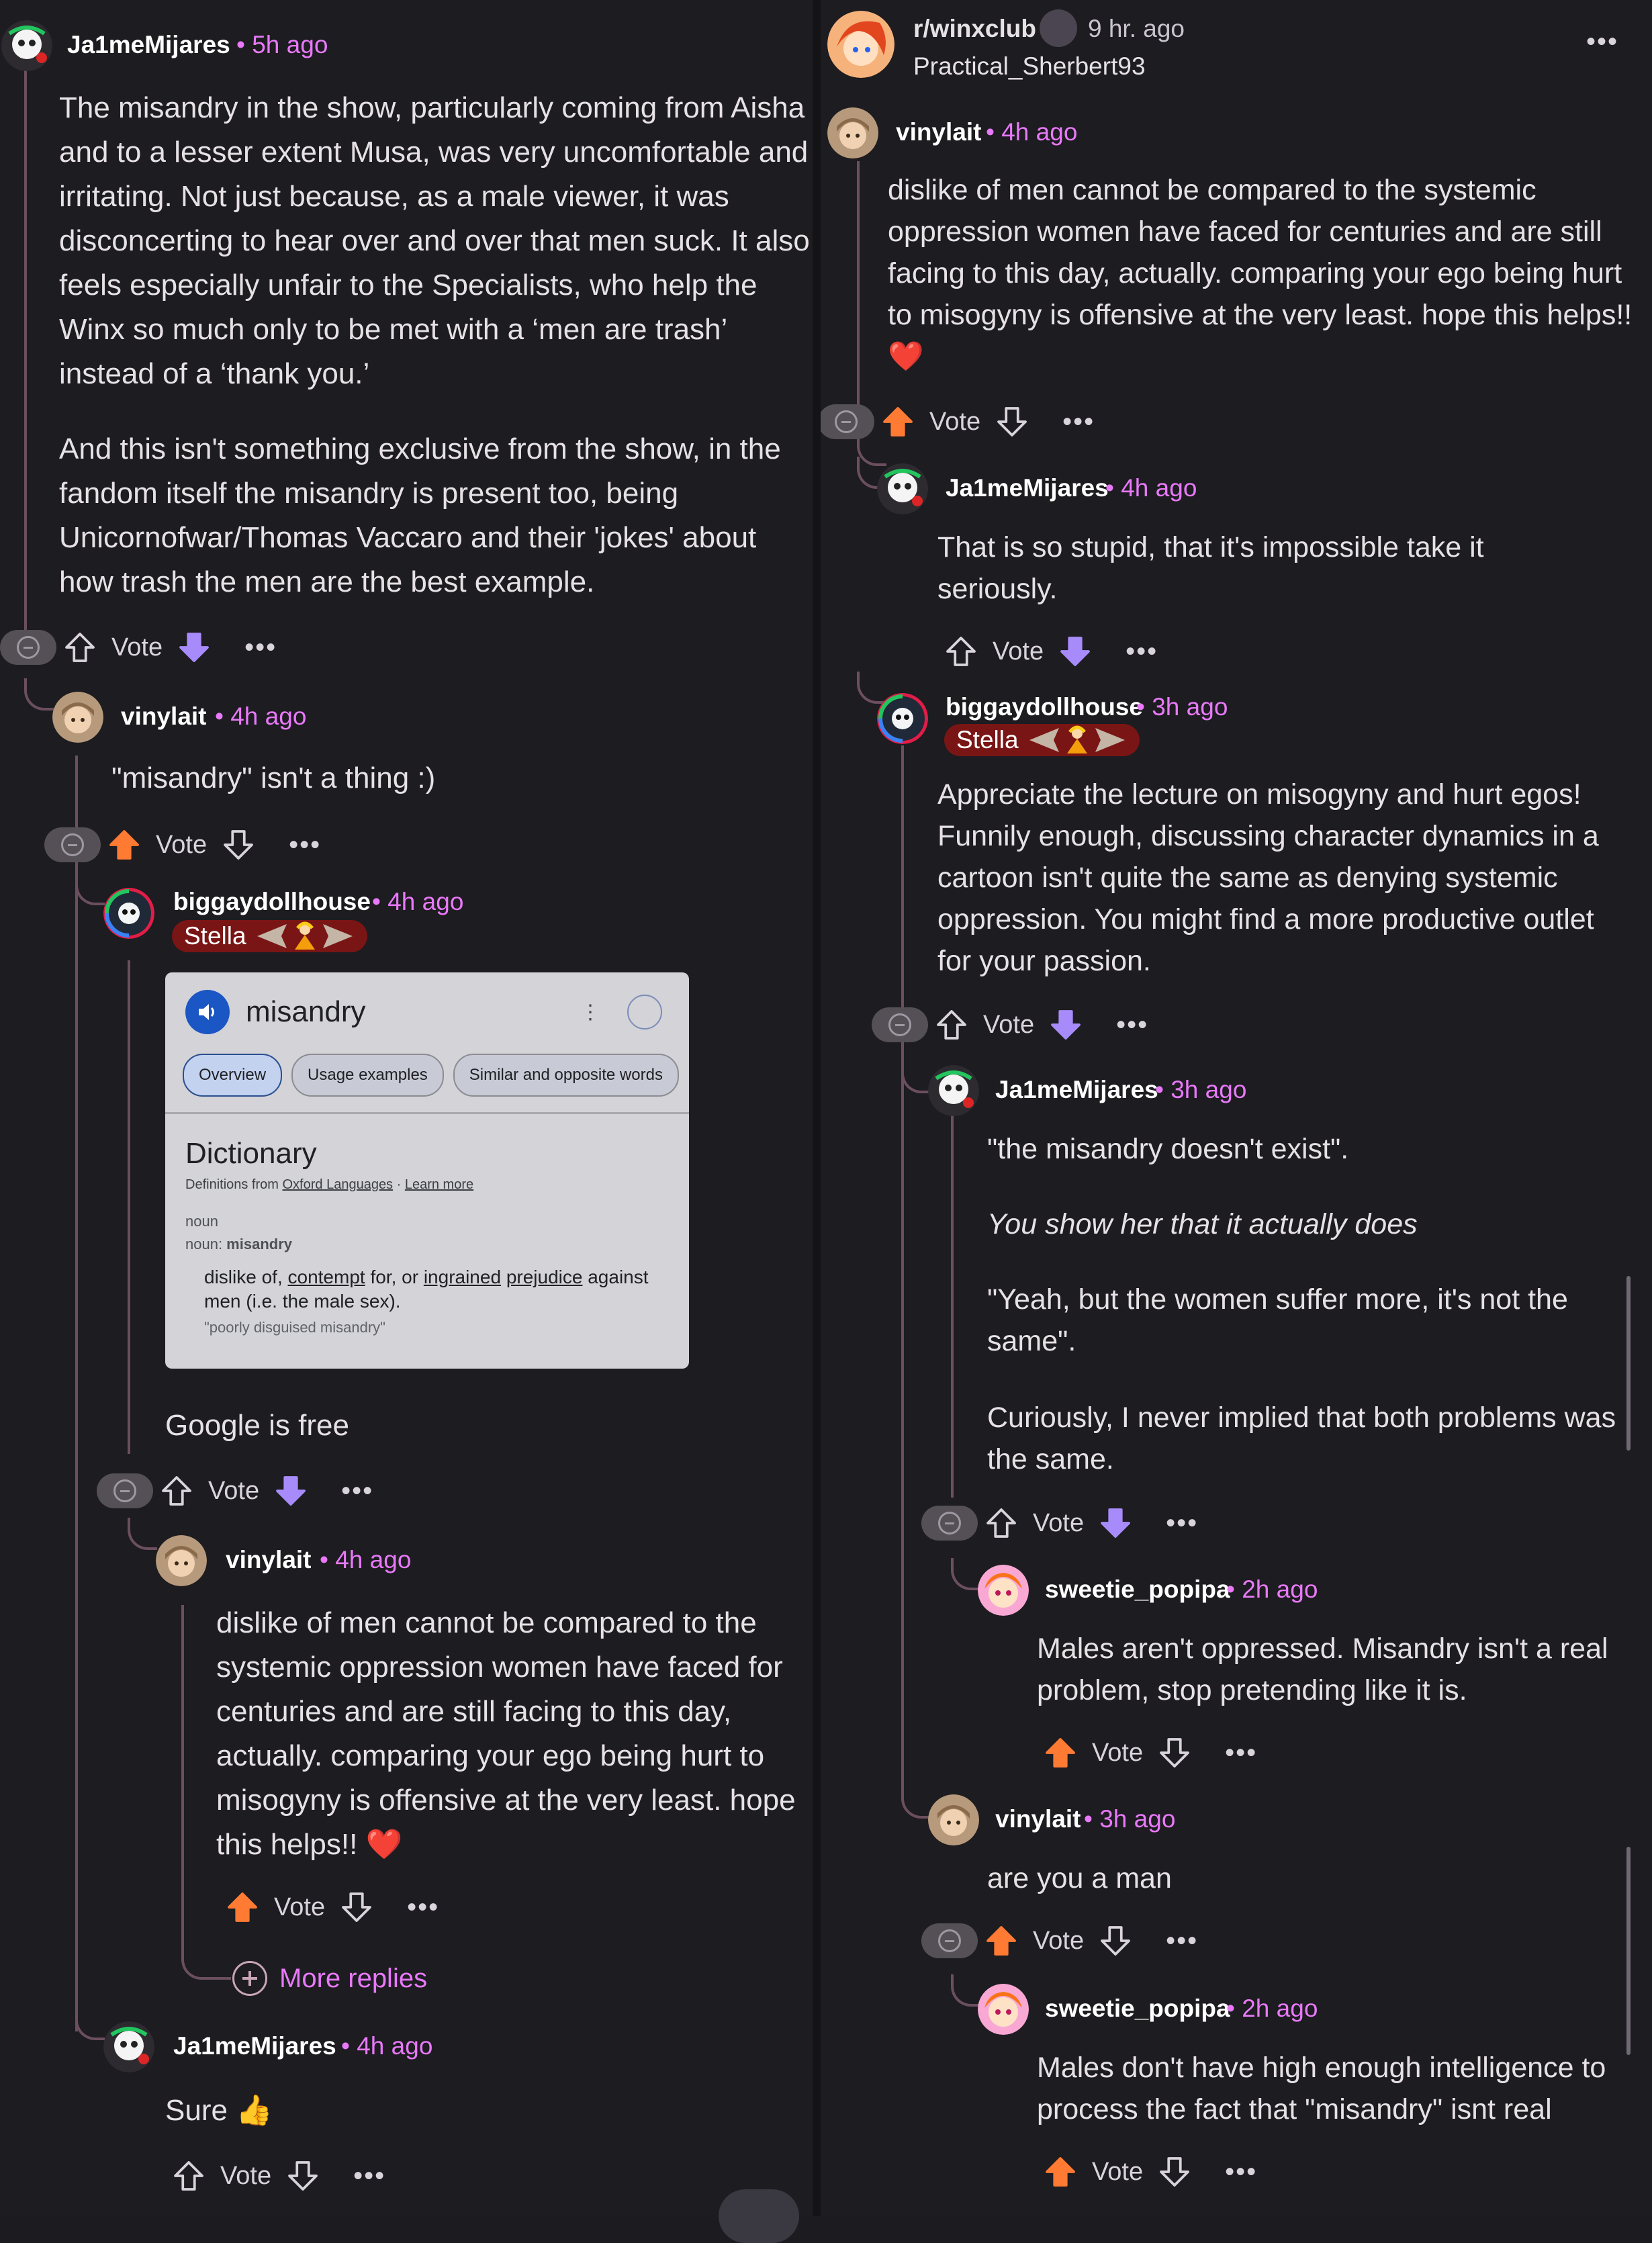 Image resolution: width=1652 pixels, height=2243 pixels. What do you see at coordinates (329, 1978) in the screenshot?
I see `more-replies-button: More replies` at bounding box center [329, 1978].